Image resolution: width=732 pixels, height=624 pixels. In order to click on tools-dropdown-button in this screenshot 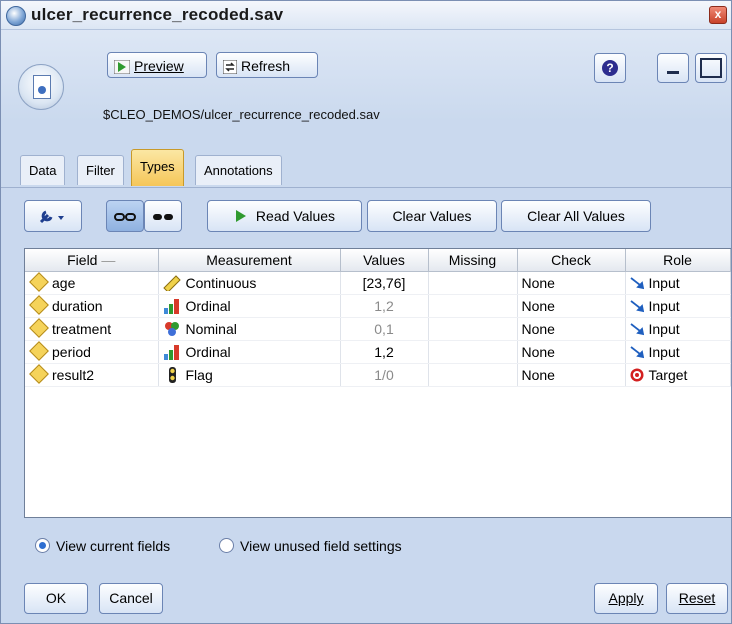, I will do `click(53, 216)`.